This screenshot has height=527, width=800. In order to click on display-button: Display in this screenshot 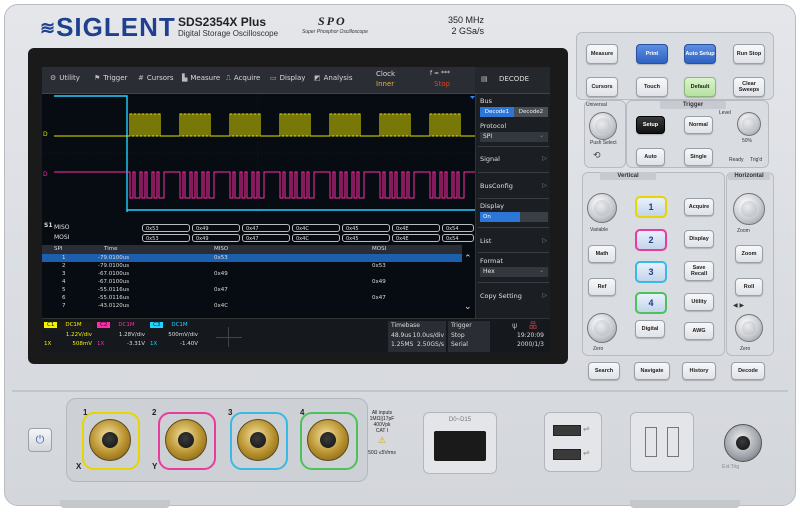, I will do `click(699, 239)`.